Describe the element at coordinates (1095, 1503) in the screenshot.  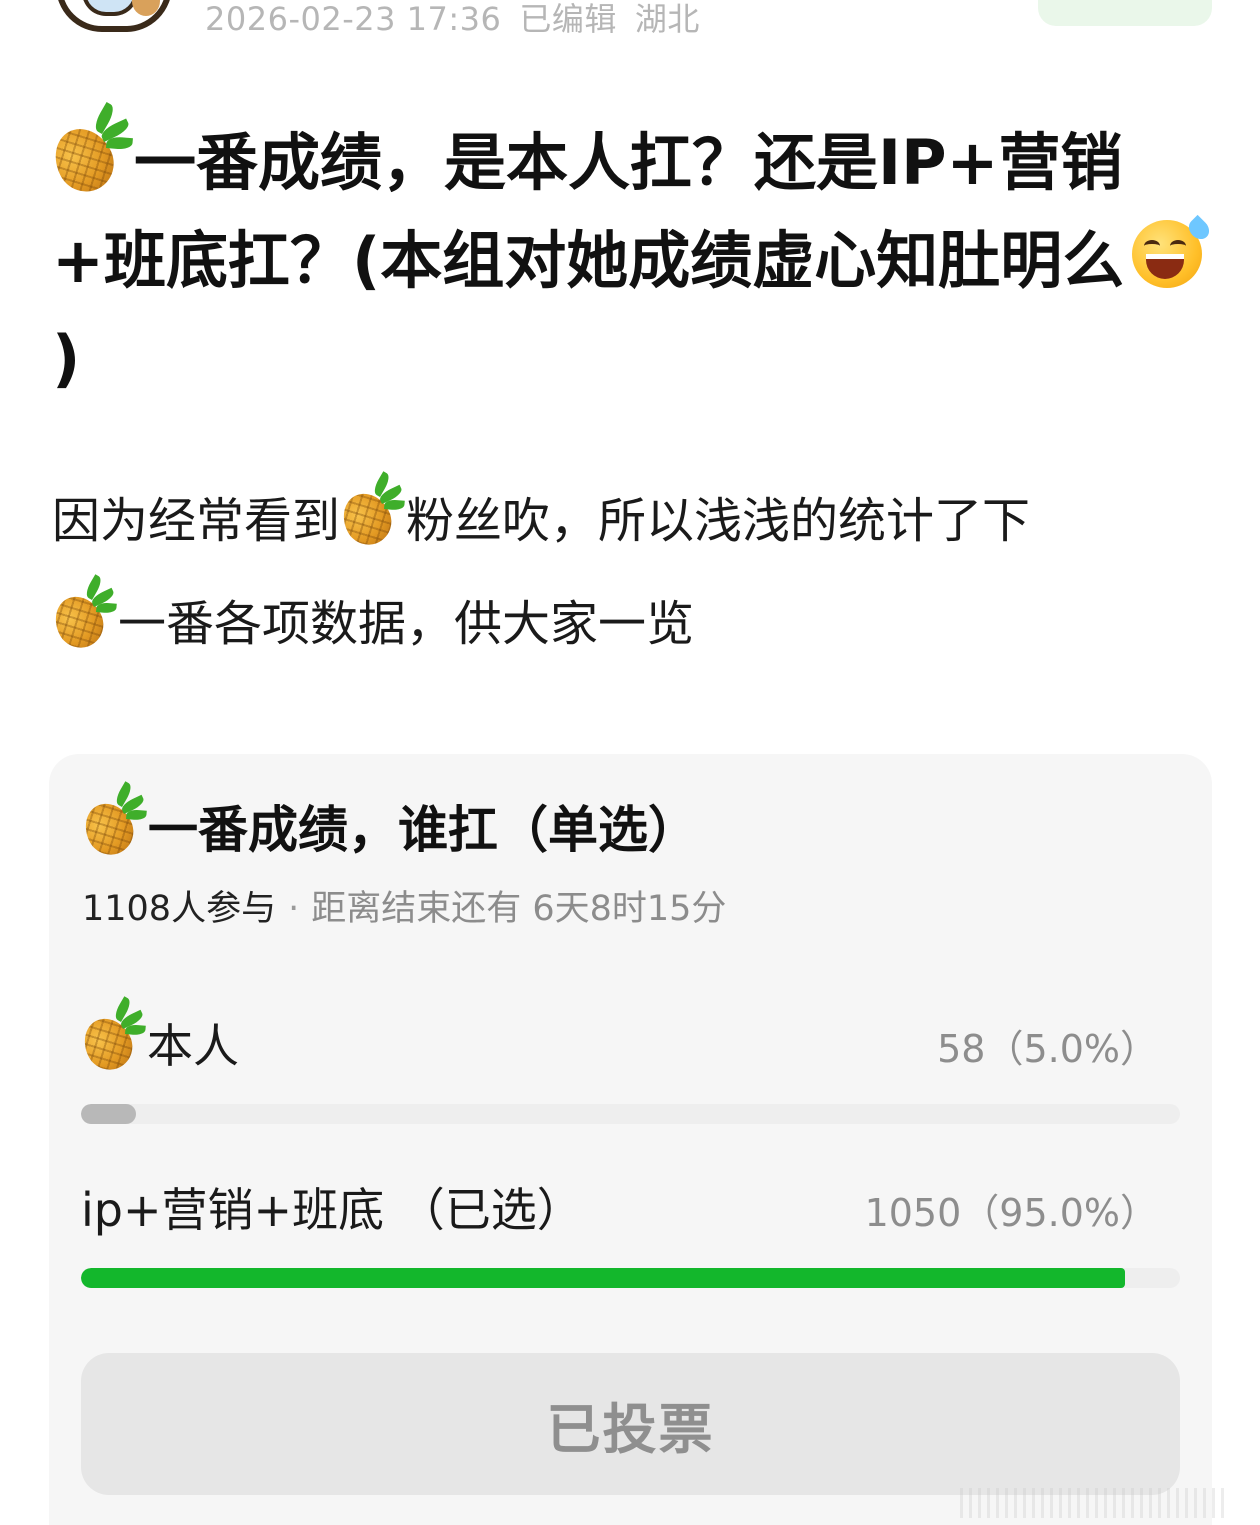
I see `watermark` at that location.